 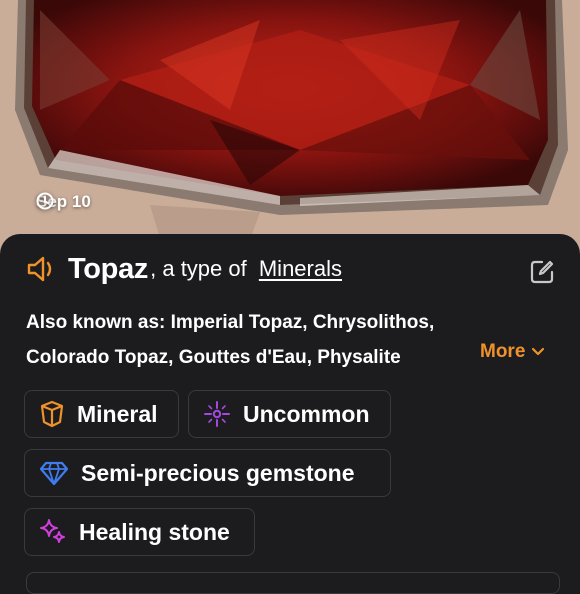 I want to click on category-link: Minerals, so click(x=300, y=269).